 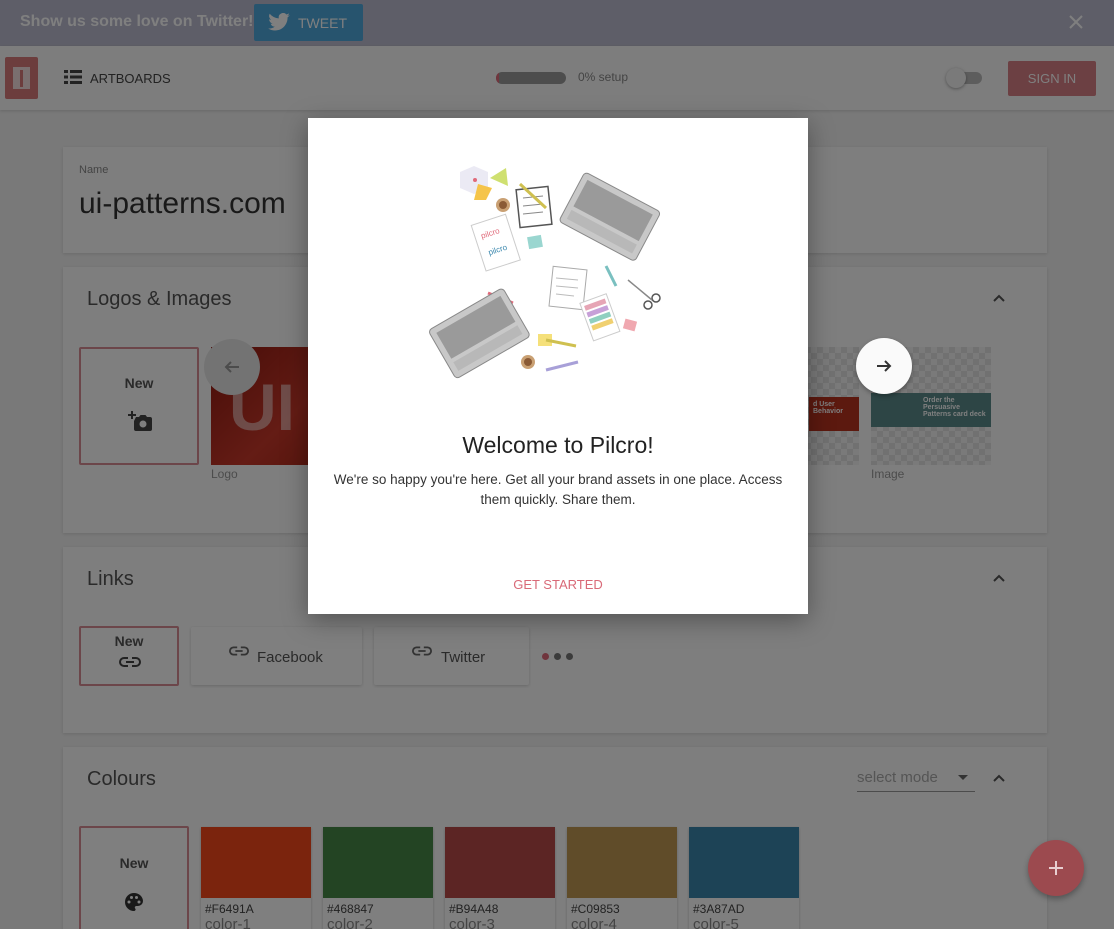 I want to click on arrow-right-icon, so click(x=884, y=366).